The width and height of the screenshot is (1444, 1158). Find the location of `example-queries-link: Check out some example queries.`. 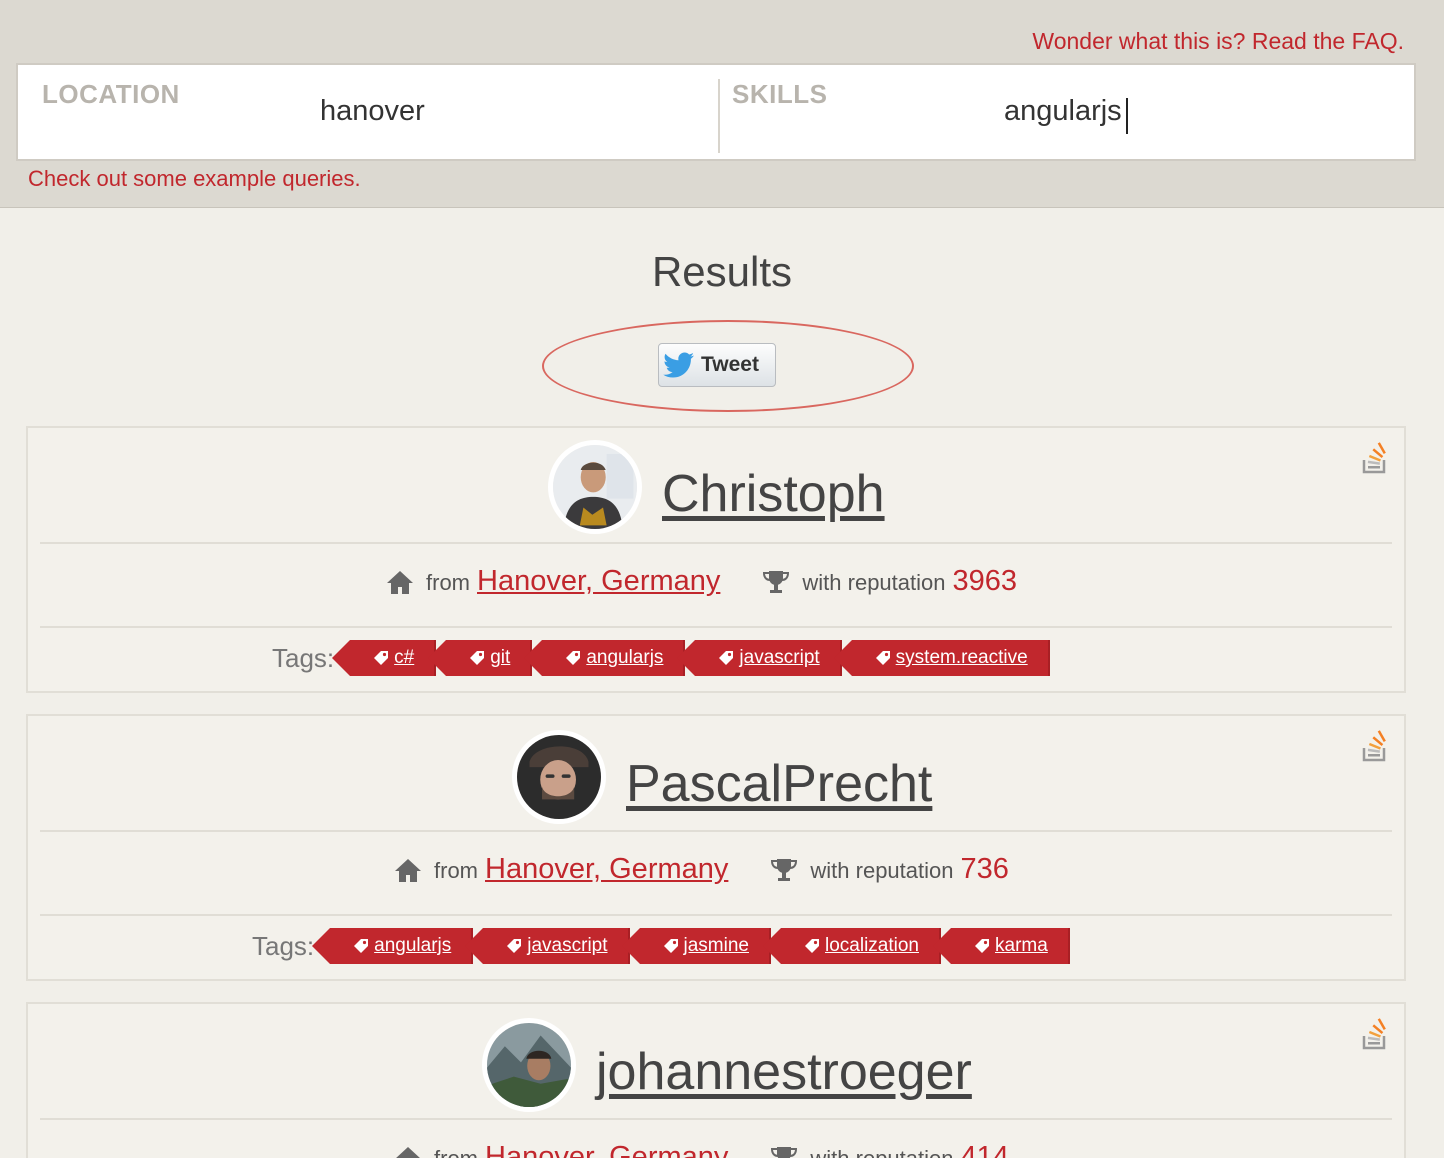

example-queries-link: Check out some example queries. is located at coordinates (194, 179).